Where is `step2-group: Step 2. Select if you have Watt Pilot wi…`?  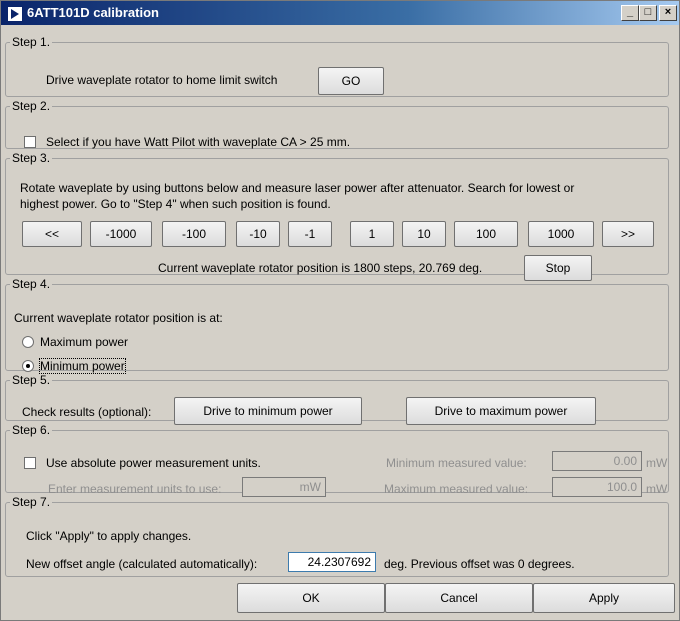 step2-group: Step 2. Select if you have Watt Pilot wi… is located at coordinates (337, 124).